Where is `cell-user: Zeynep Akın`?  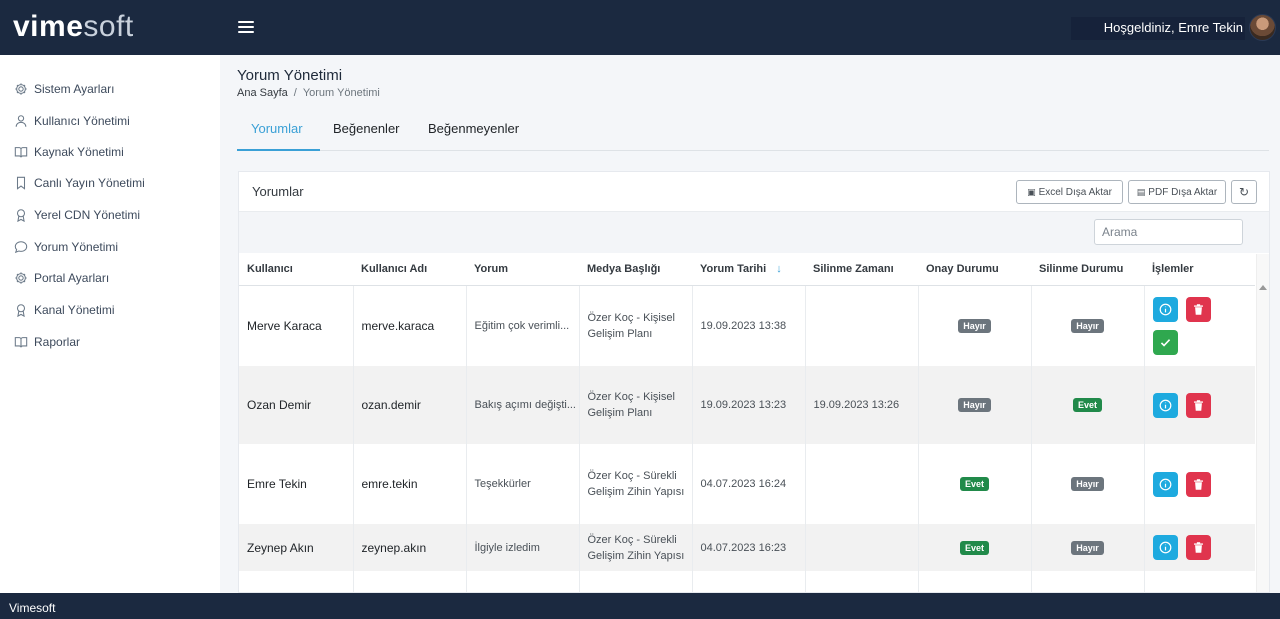 cell-user: Zeynep Akın is located at coordinates (296, 547).